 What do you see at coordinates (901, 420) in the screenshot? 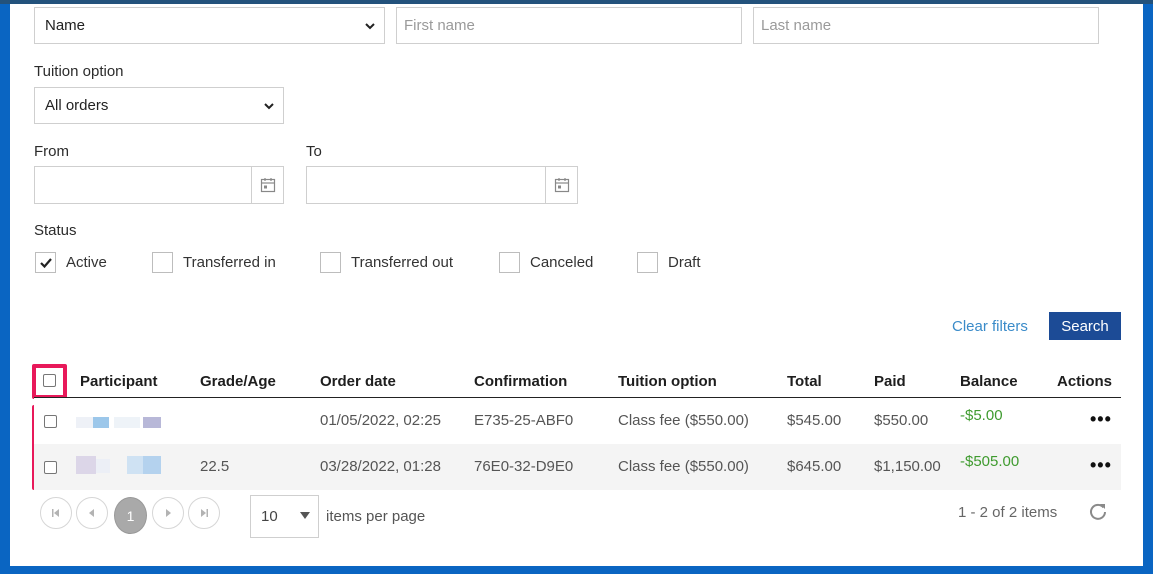
I see `row-paid: $550.00` at bounding box center [901, 420].